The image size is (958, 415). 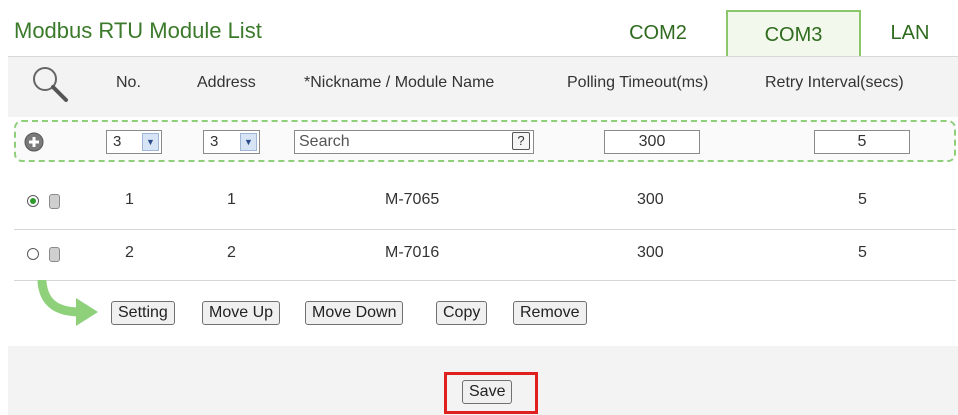 I want to click on no-select-value: 3, so click(x=117, y=141).